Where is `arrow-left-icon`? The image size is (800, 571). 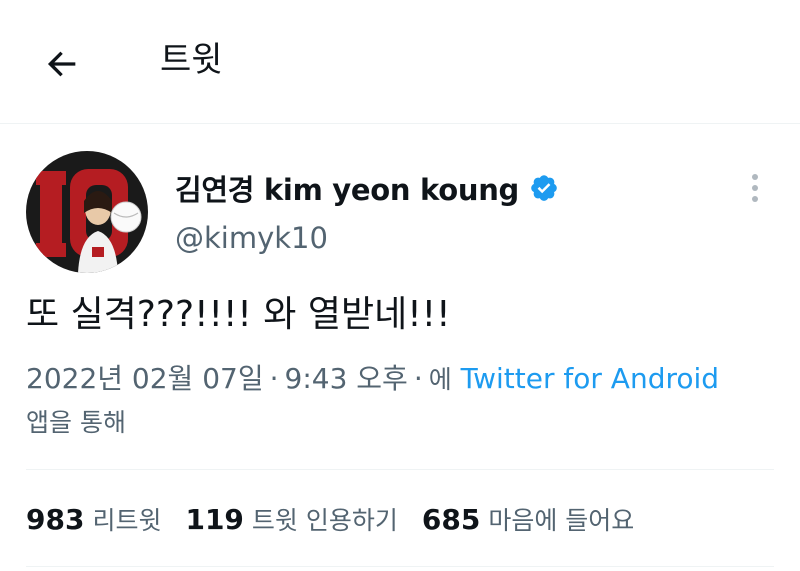
arrow-left-icon is located at coordinates (61, 64).